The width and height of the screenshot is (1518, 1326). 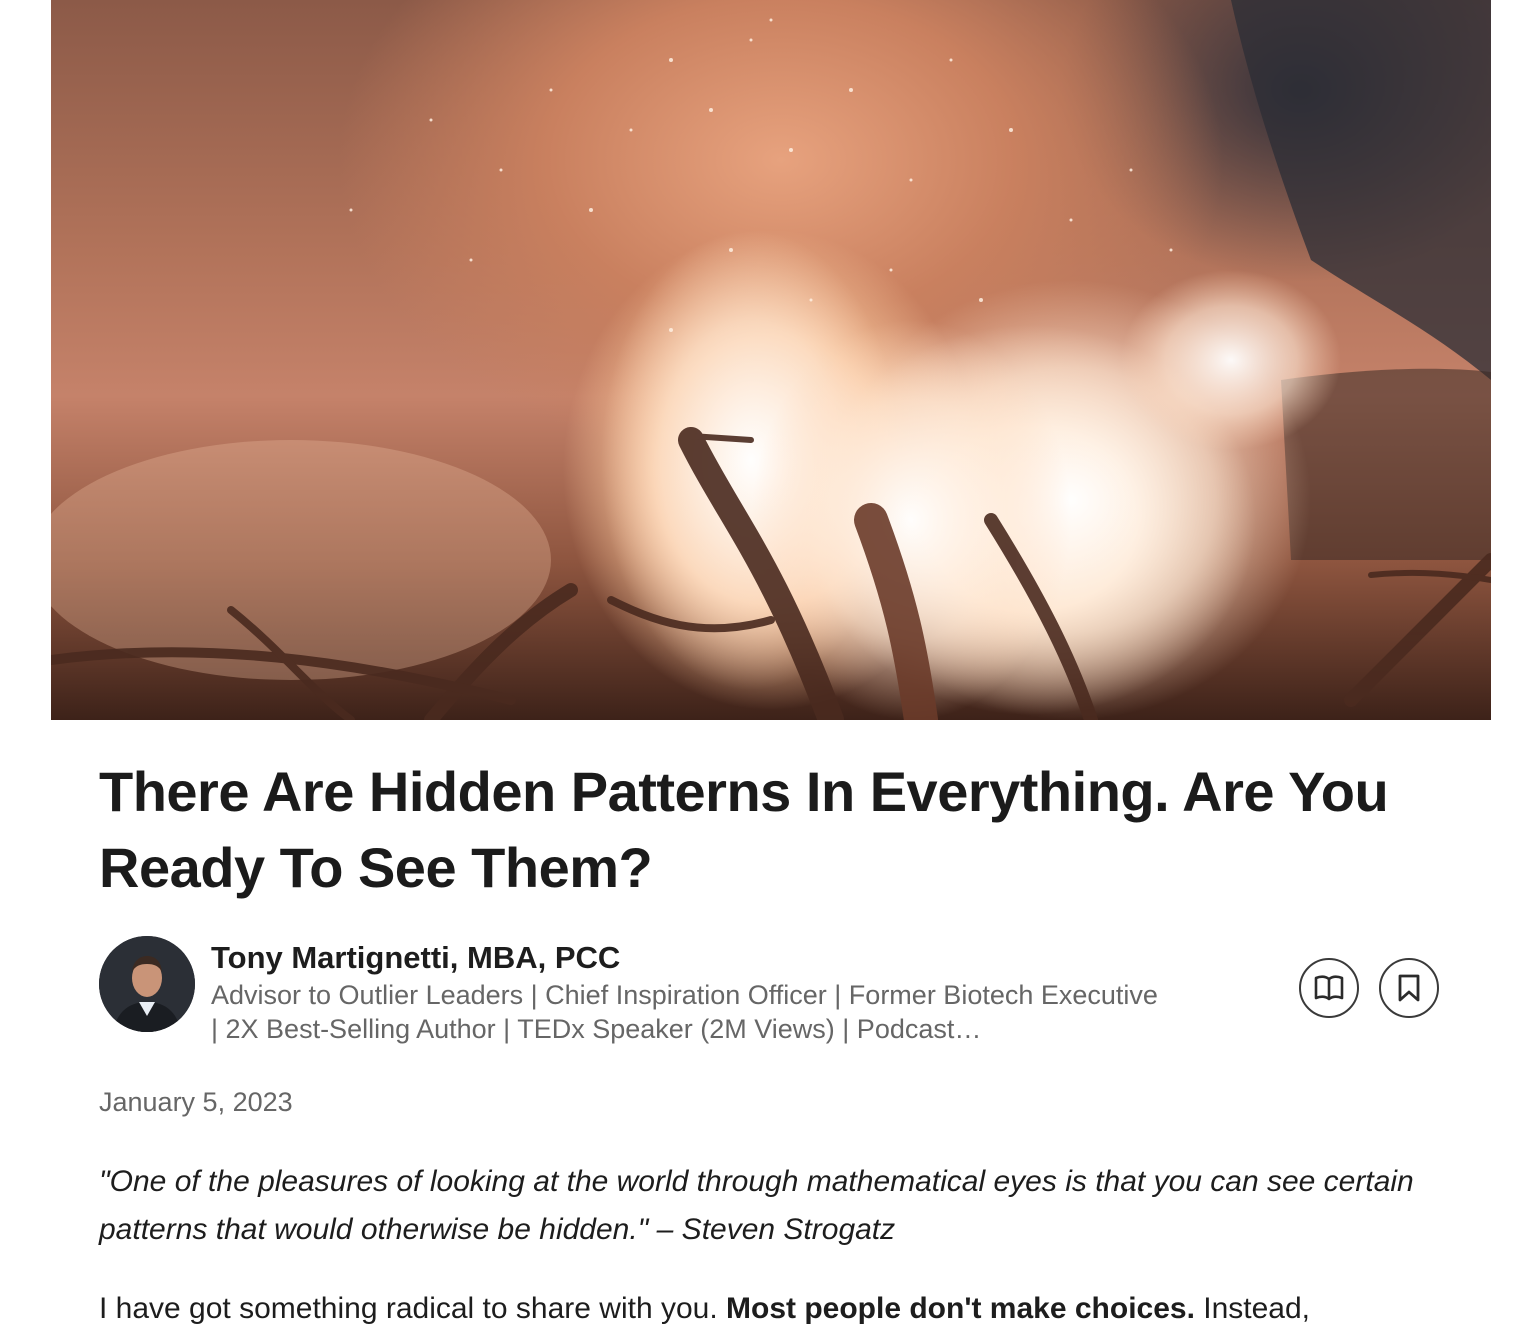 I want to click on publish-date: January 5, 2023, so click(x=196, y=1102).